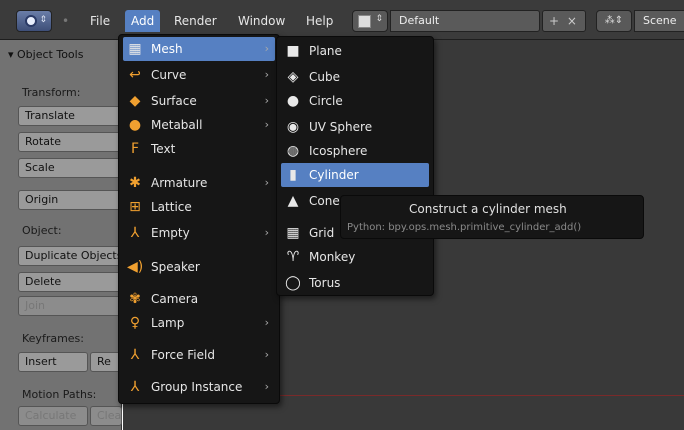  What do you see at coordinates (135, 49) in the screenshot?
I see `mesh-icon: ▦` at bounding box center [135, 49].